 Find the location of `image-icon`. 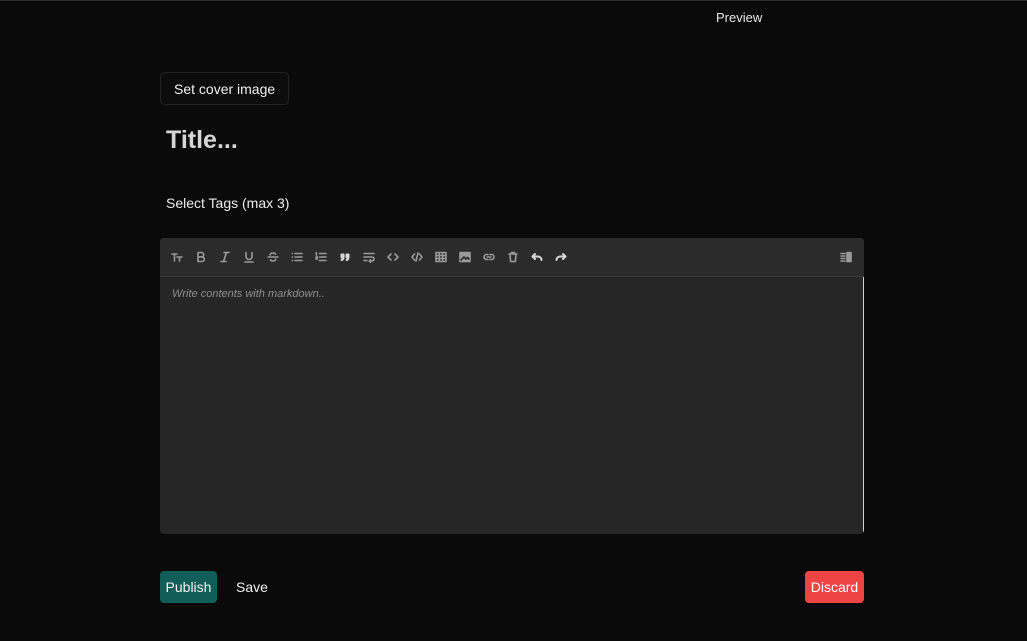

image-icon is located at coordinates (465, 257).